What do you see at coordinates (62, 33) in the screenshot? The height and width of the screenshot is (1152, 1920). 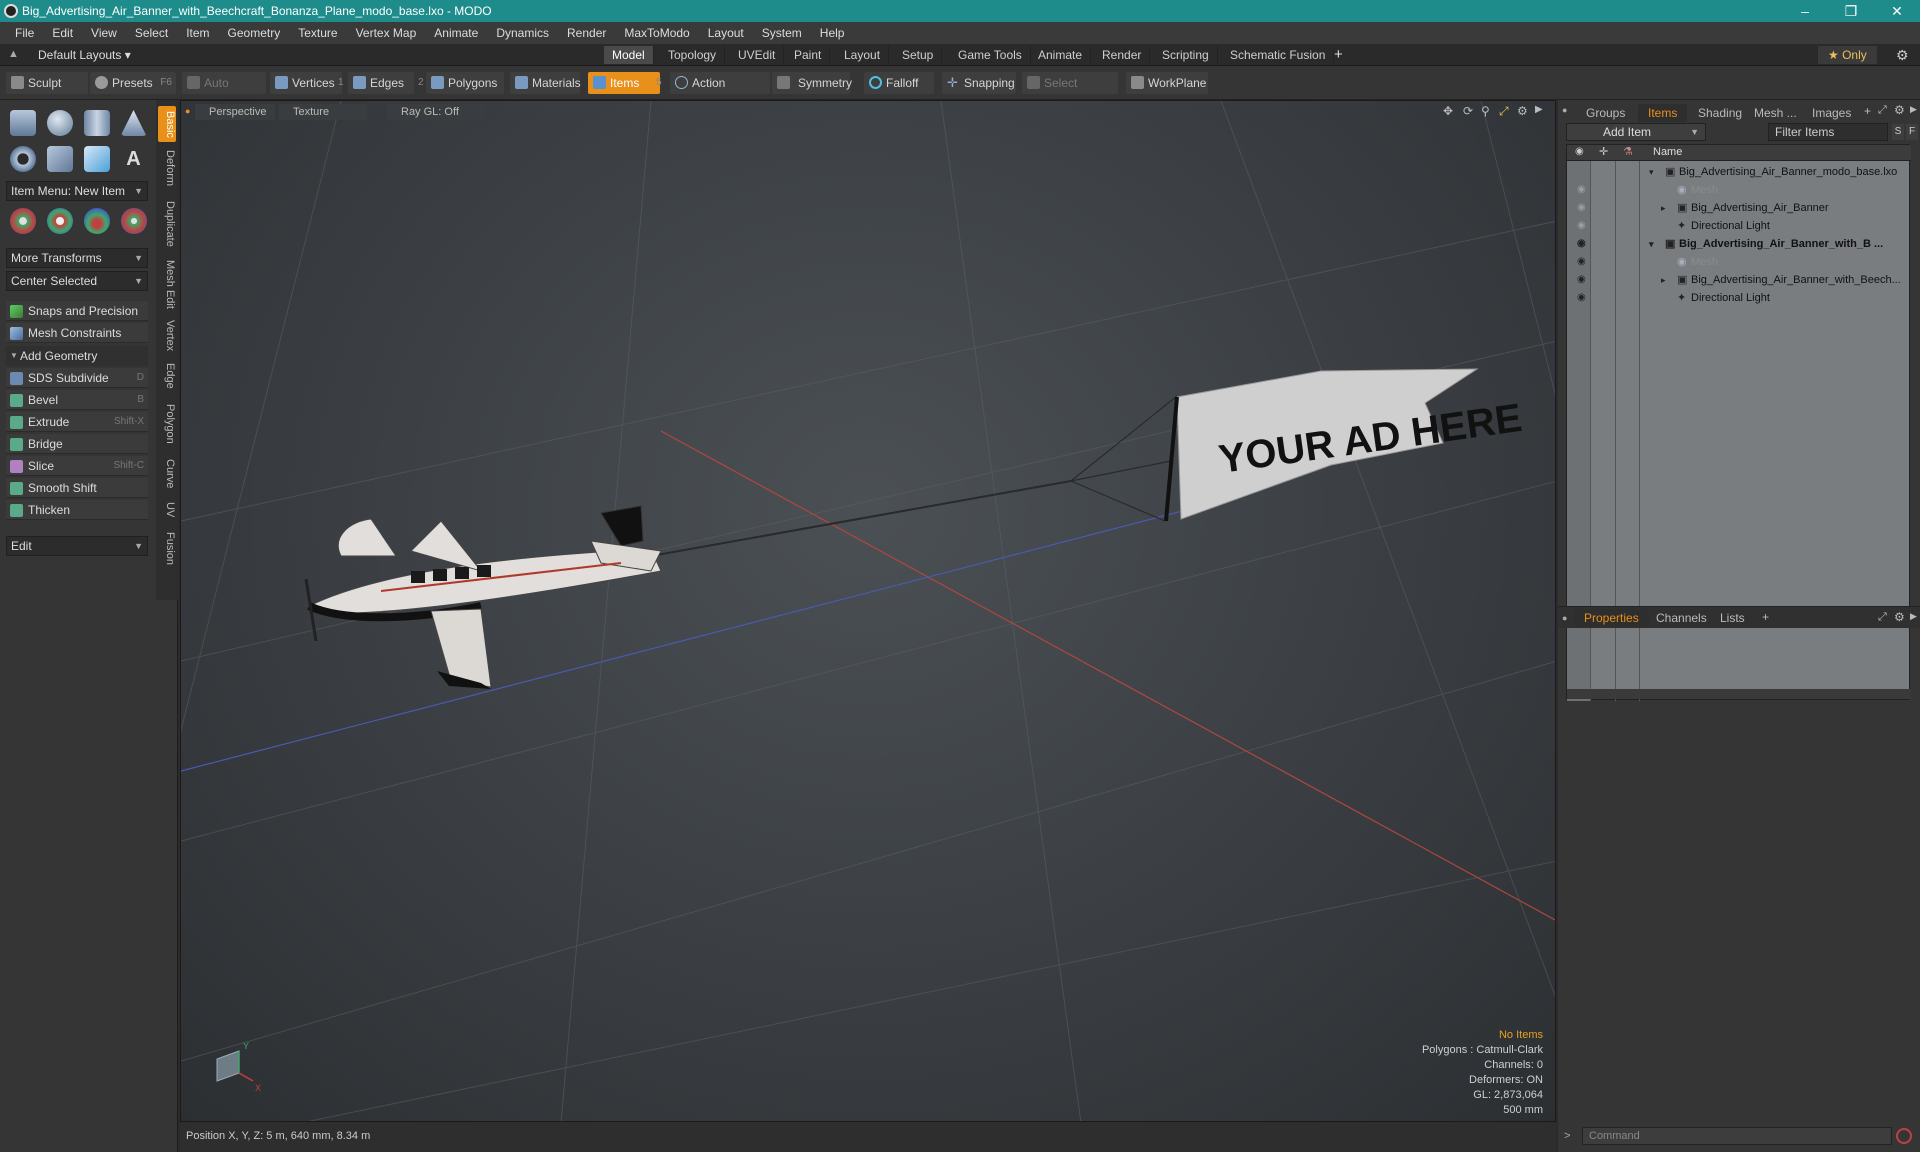 I see `menu-edit: Edit` at bounding box center [62, 33].